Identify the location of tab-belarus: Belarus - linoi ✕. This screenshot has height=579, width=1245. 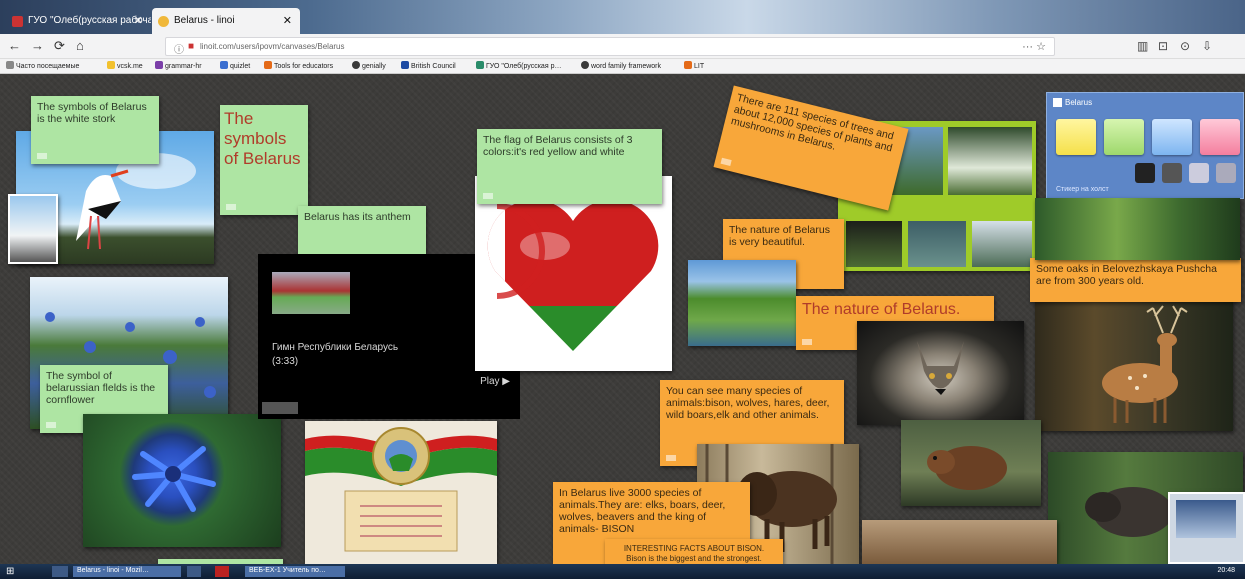
(226, 21).